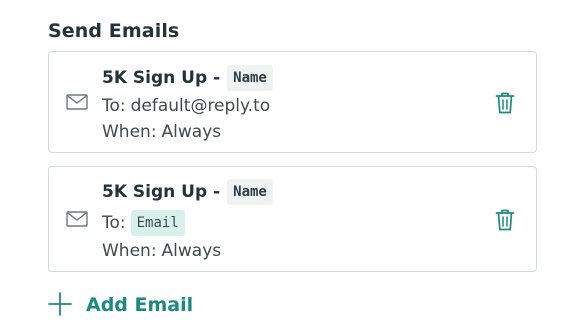  I want to click on plus-icon, so click(60, 304).